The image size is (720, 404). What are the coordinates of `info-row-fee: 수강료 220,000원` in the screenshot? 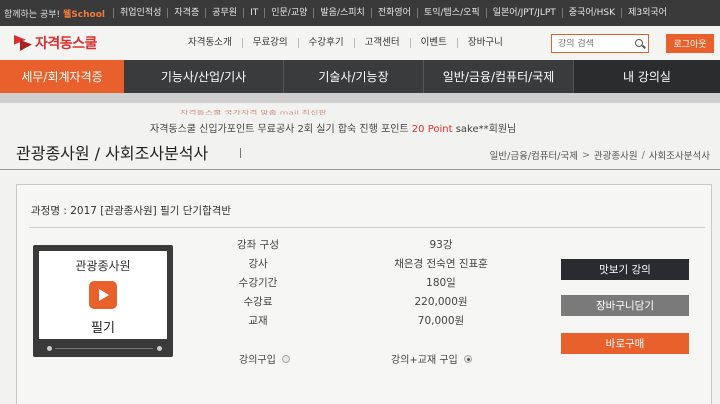 It's located at (353, 303).